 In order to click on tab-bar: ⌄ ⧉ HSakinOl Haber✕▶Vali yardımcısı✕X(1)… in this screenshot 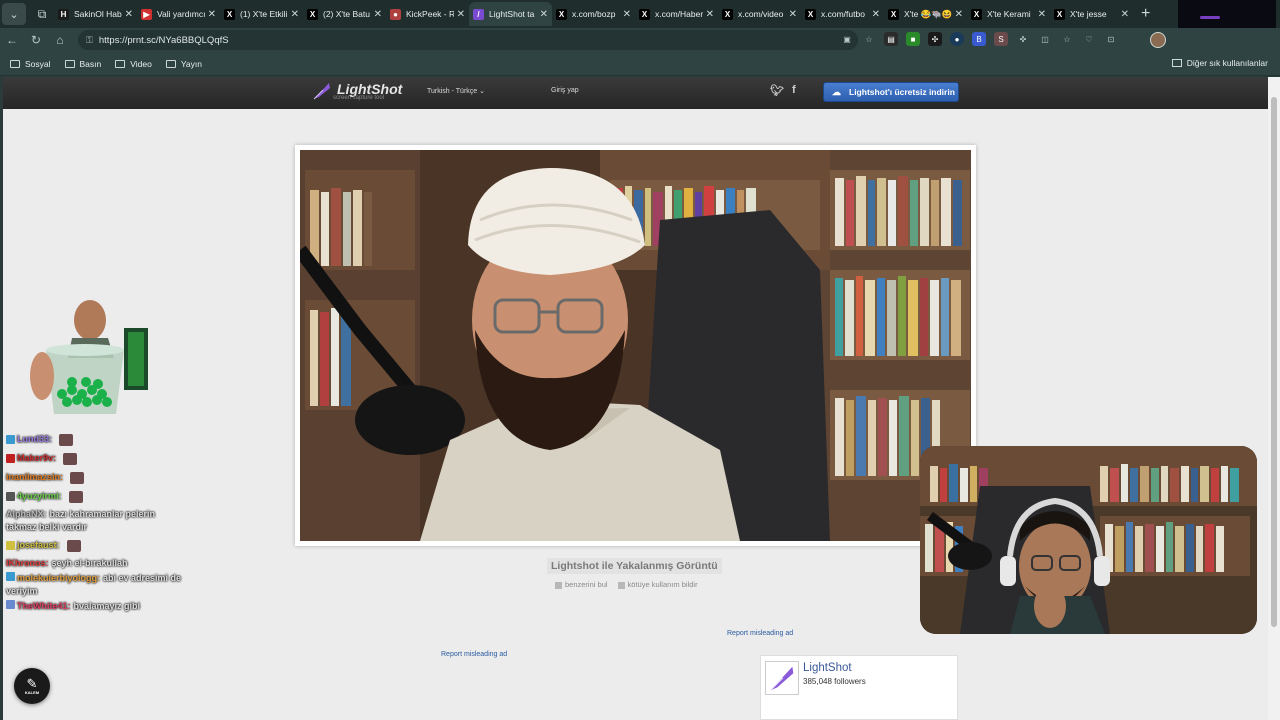, I will do `click(640, 28)`.